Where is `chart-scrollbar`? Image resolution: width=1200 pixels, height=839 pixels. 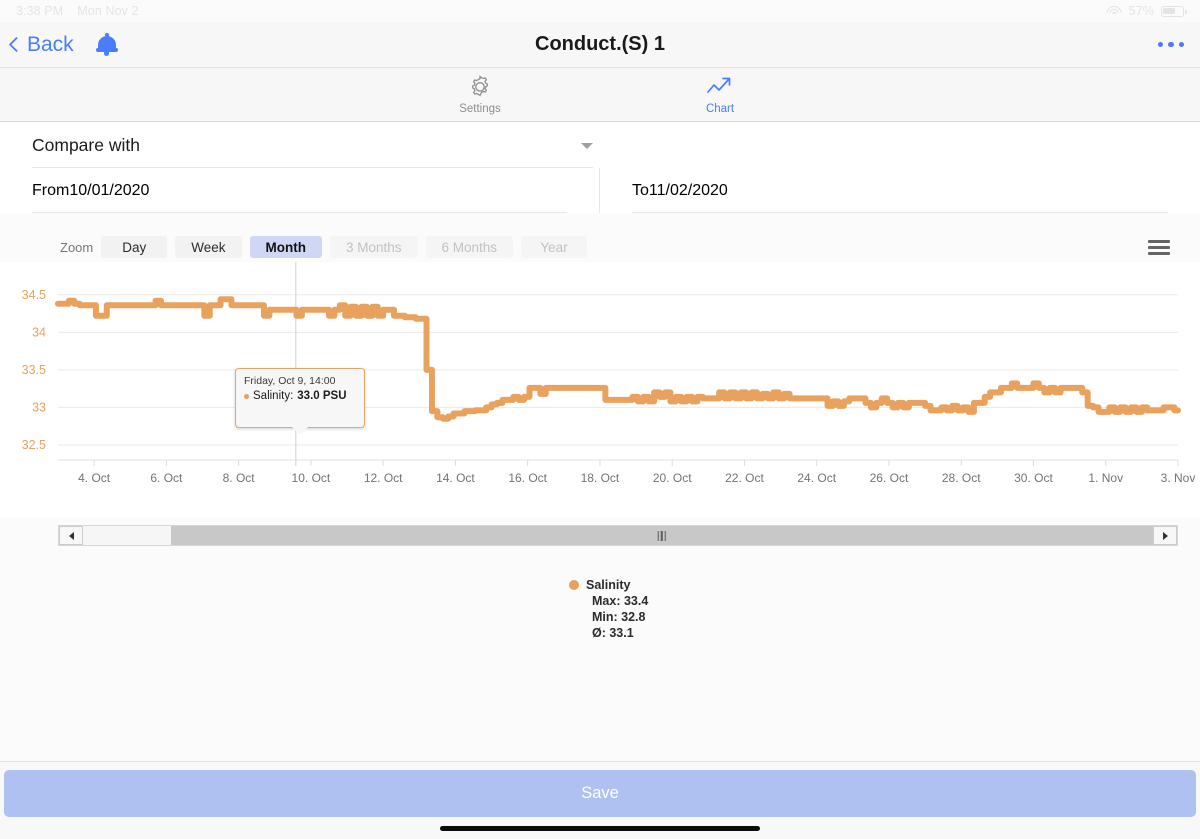 chart-scrollbar is located at coordinates (618, 535).